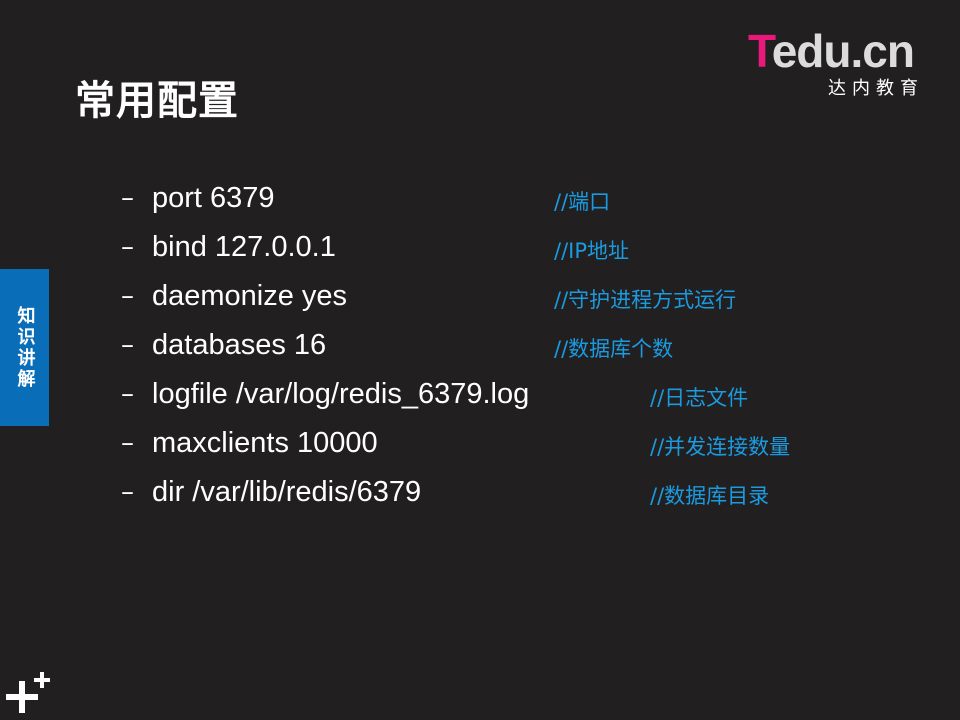 This screenshot has width=960, height=720. I want to click on config-command: port 6379, so click(213, 198).